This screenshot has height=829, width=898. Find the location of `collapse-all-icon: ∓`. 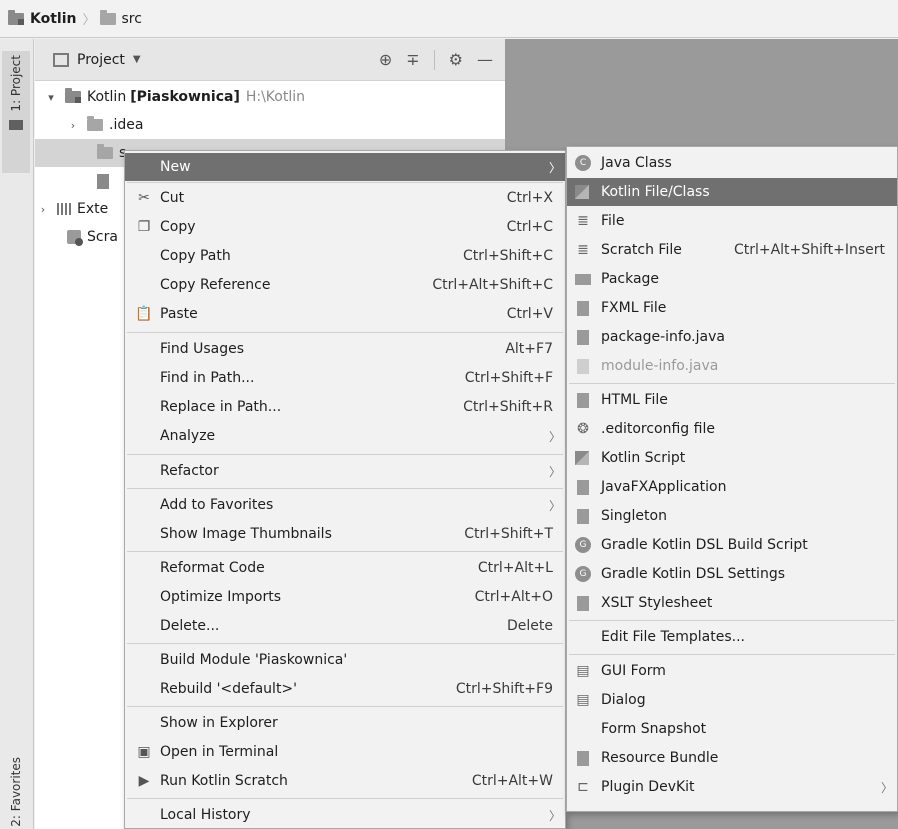

collapse-all-icon: ∓ is located at coordinates (412, 59).